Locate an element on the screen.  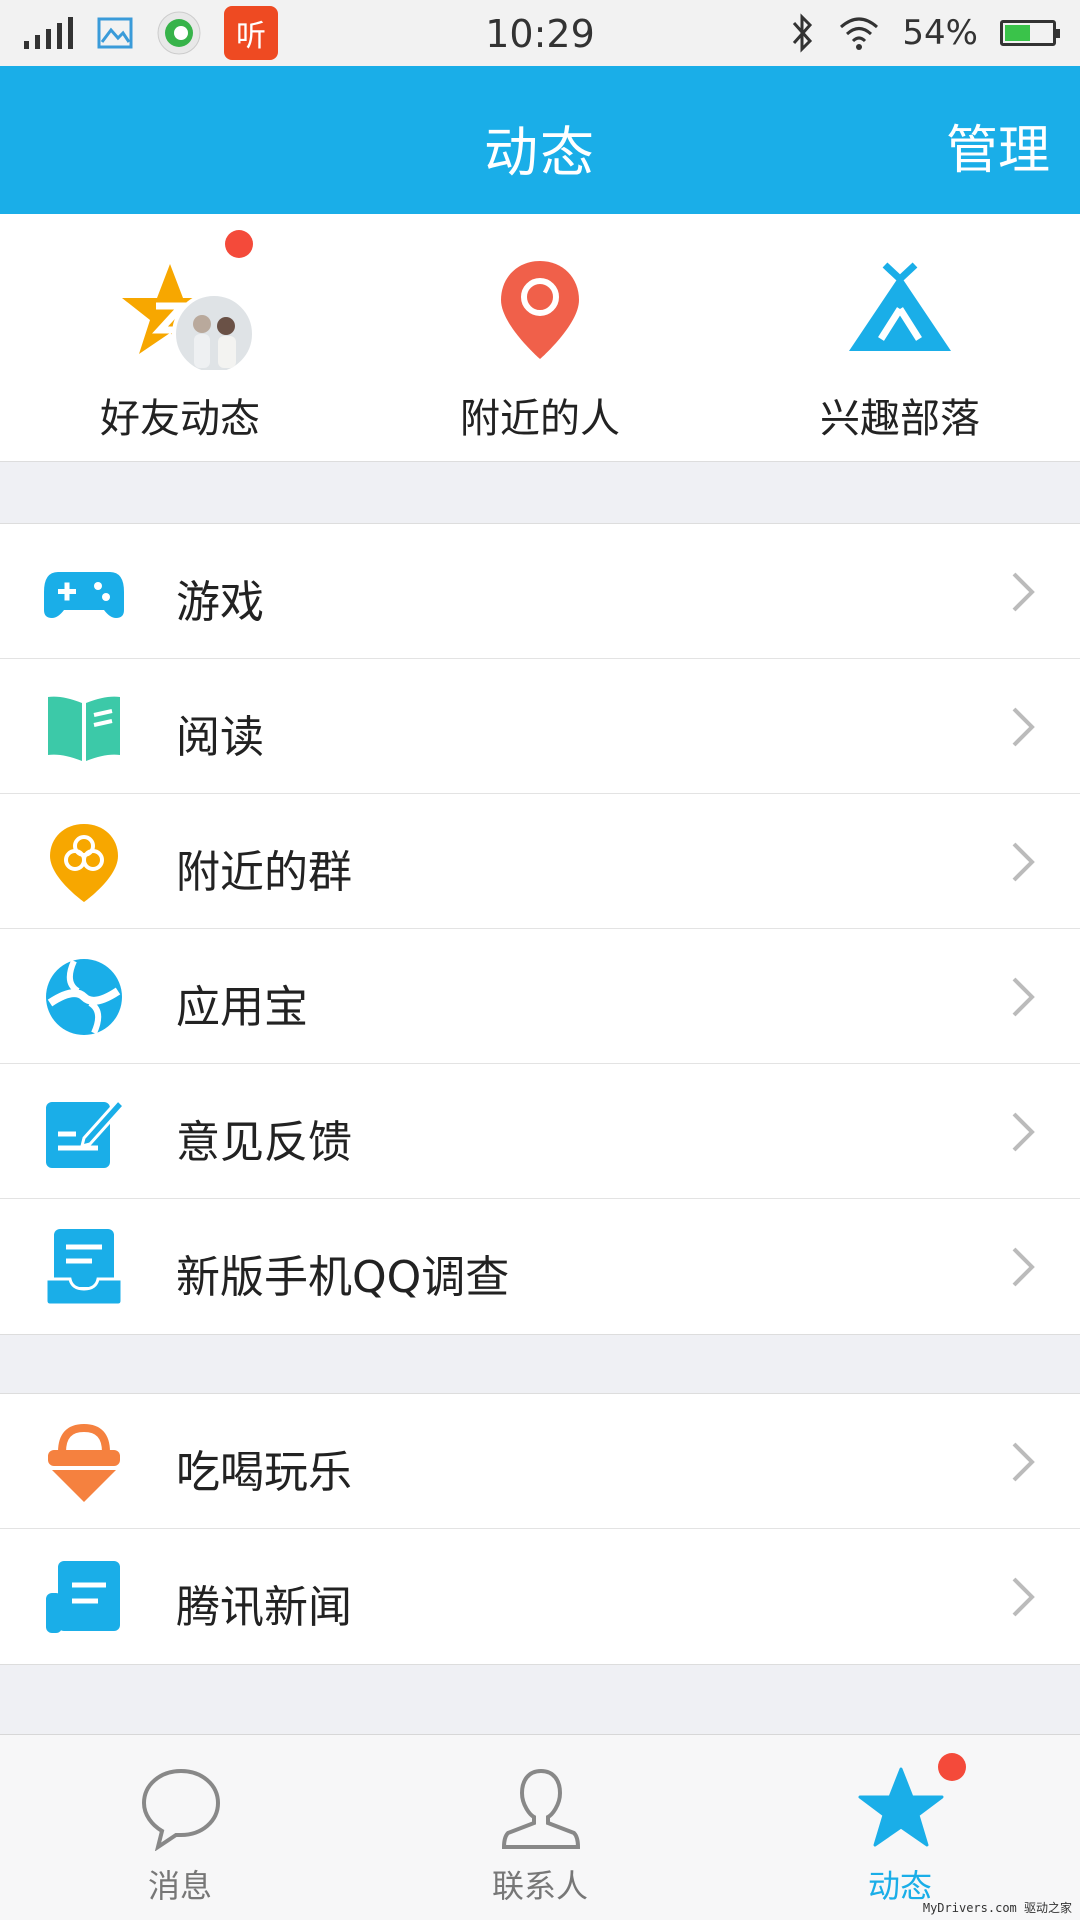
list-item-games: 游戏 is located at coordinates (540, 591).